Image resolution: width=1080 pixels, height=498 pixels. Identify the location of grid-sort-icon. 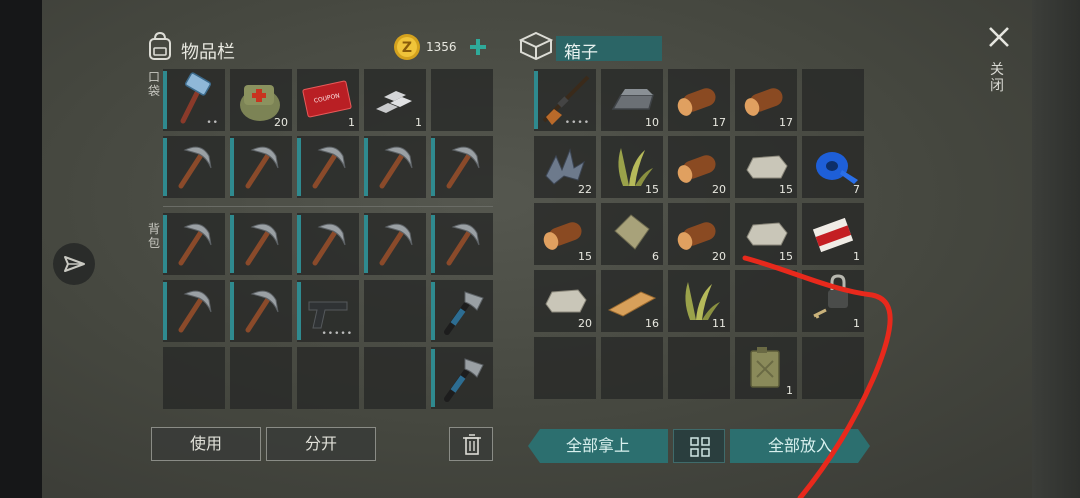
(700, 447).